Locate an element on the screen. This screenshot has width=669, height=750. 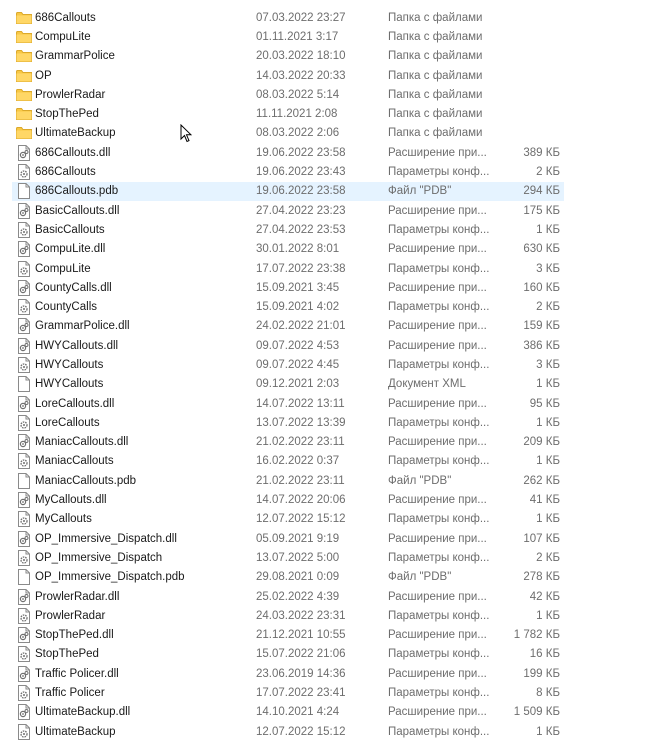
file-name: ManiacCallouts.dll is located at coordinates (82, 442).